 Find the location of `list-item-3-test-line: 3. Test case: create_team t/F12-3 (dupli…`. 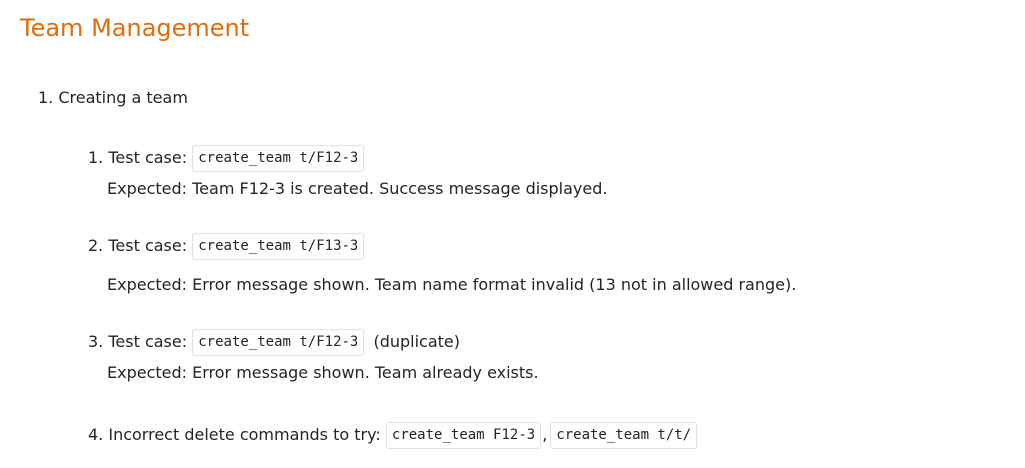

list-item-3-test-line: 3. Test case: create_team t/F12-3 (dupli… is located at coordinates (274, 342).